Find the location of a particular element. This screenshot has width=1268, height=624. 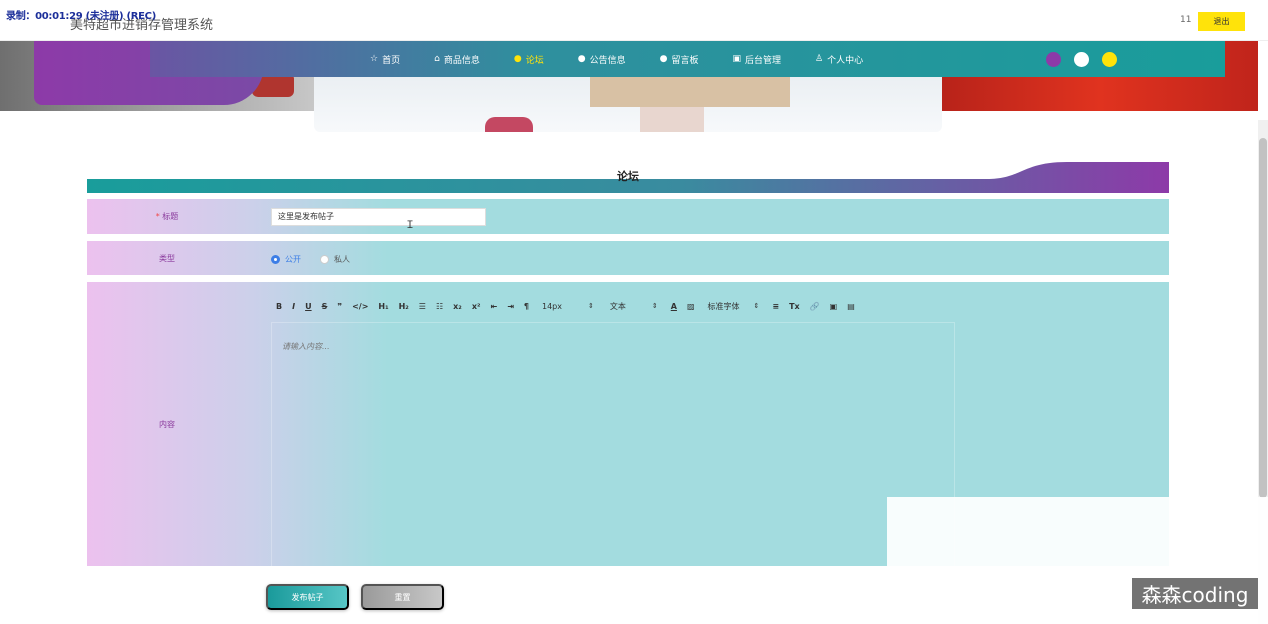

radio-unchecked-icon is located at coordinates (324, 259).